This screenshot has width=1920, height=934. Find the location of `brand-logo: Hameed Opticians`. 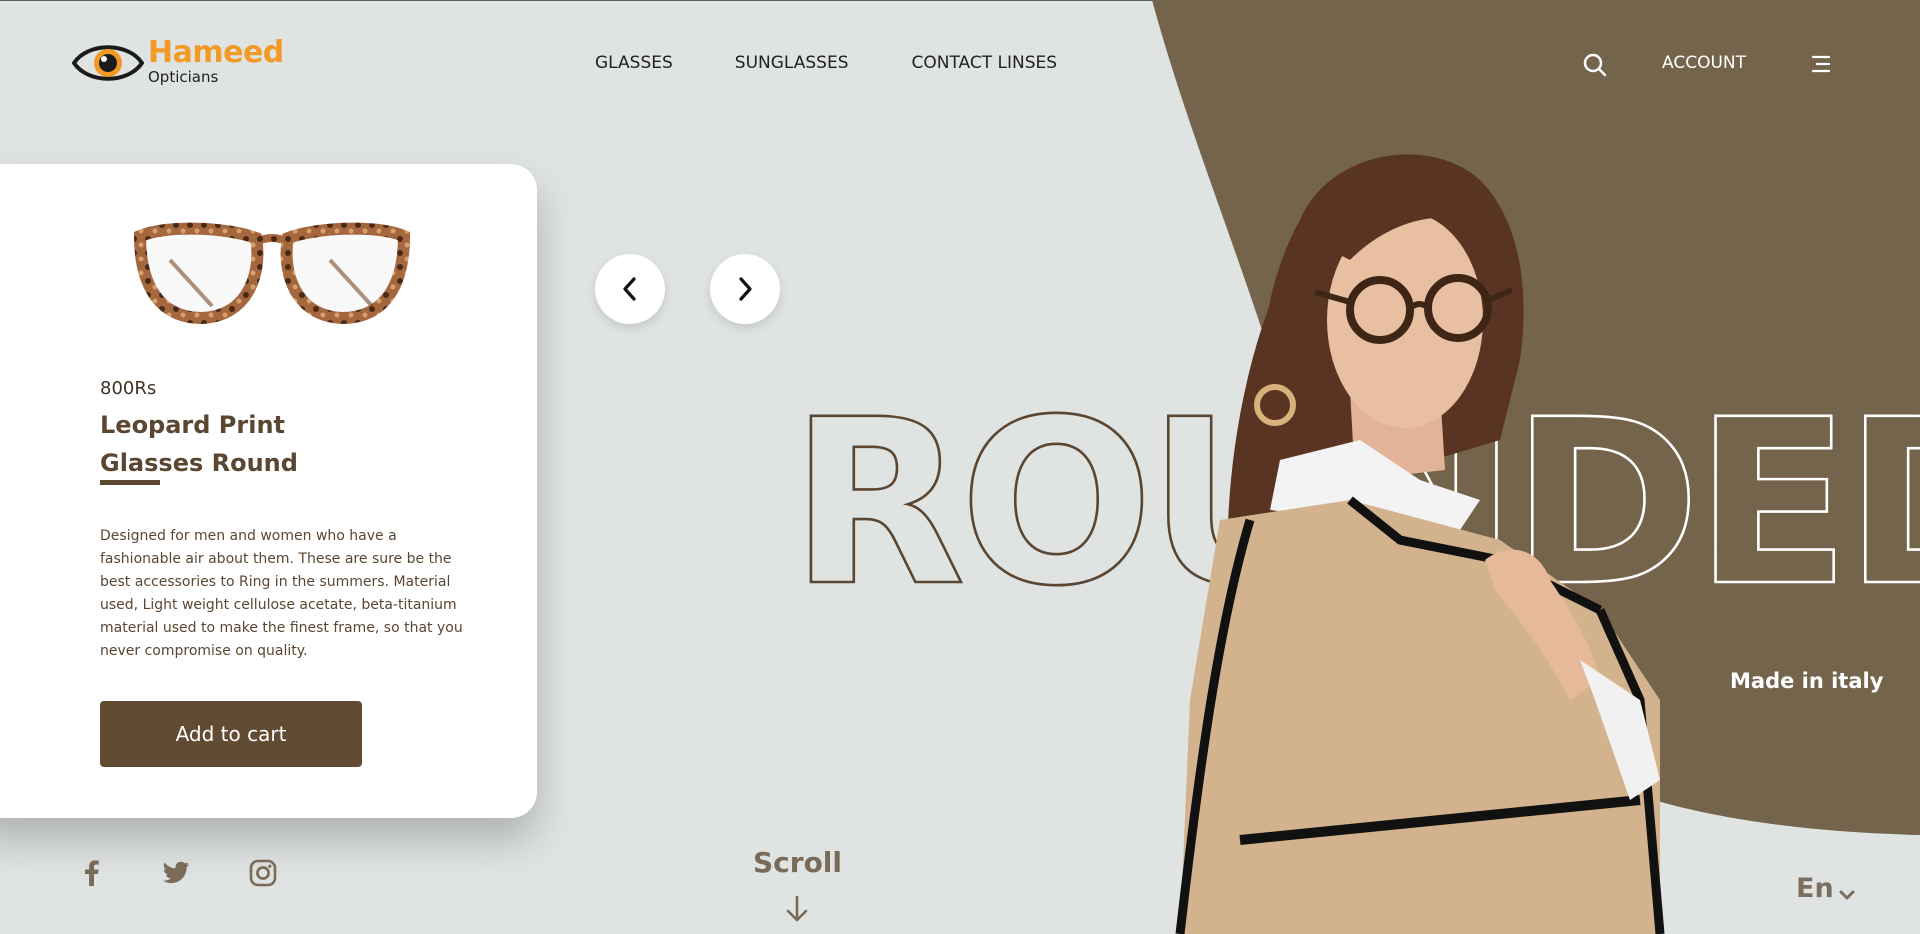

brand-logo: Hameed Opticians is located at coordinates (178, 61).